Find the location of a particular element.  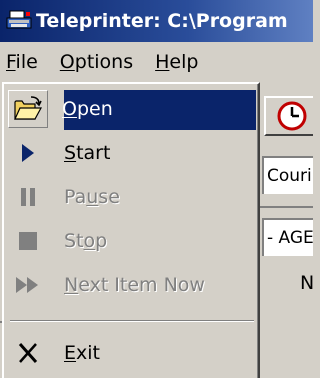

open-rest: pen is located at coordinates (94, 109).